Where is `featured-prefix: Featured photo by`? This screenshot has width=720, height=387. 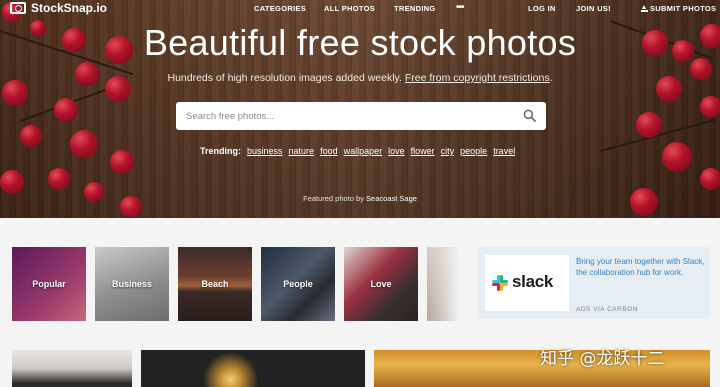
featured-prefix: Featured photo by is located at coordinates (335, 198).